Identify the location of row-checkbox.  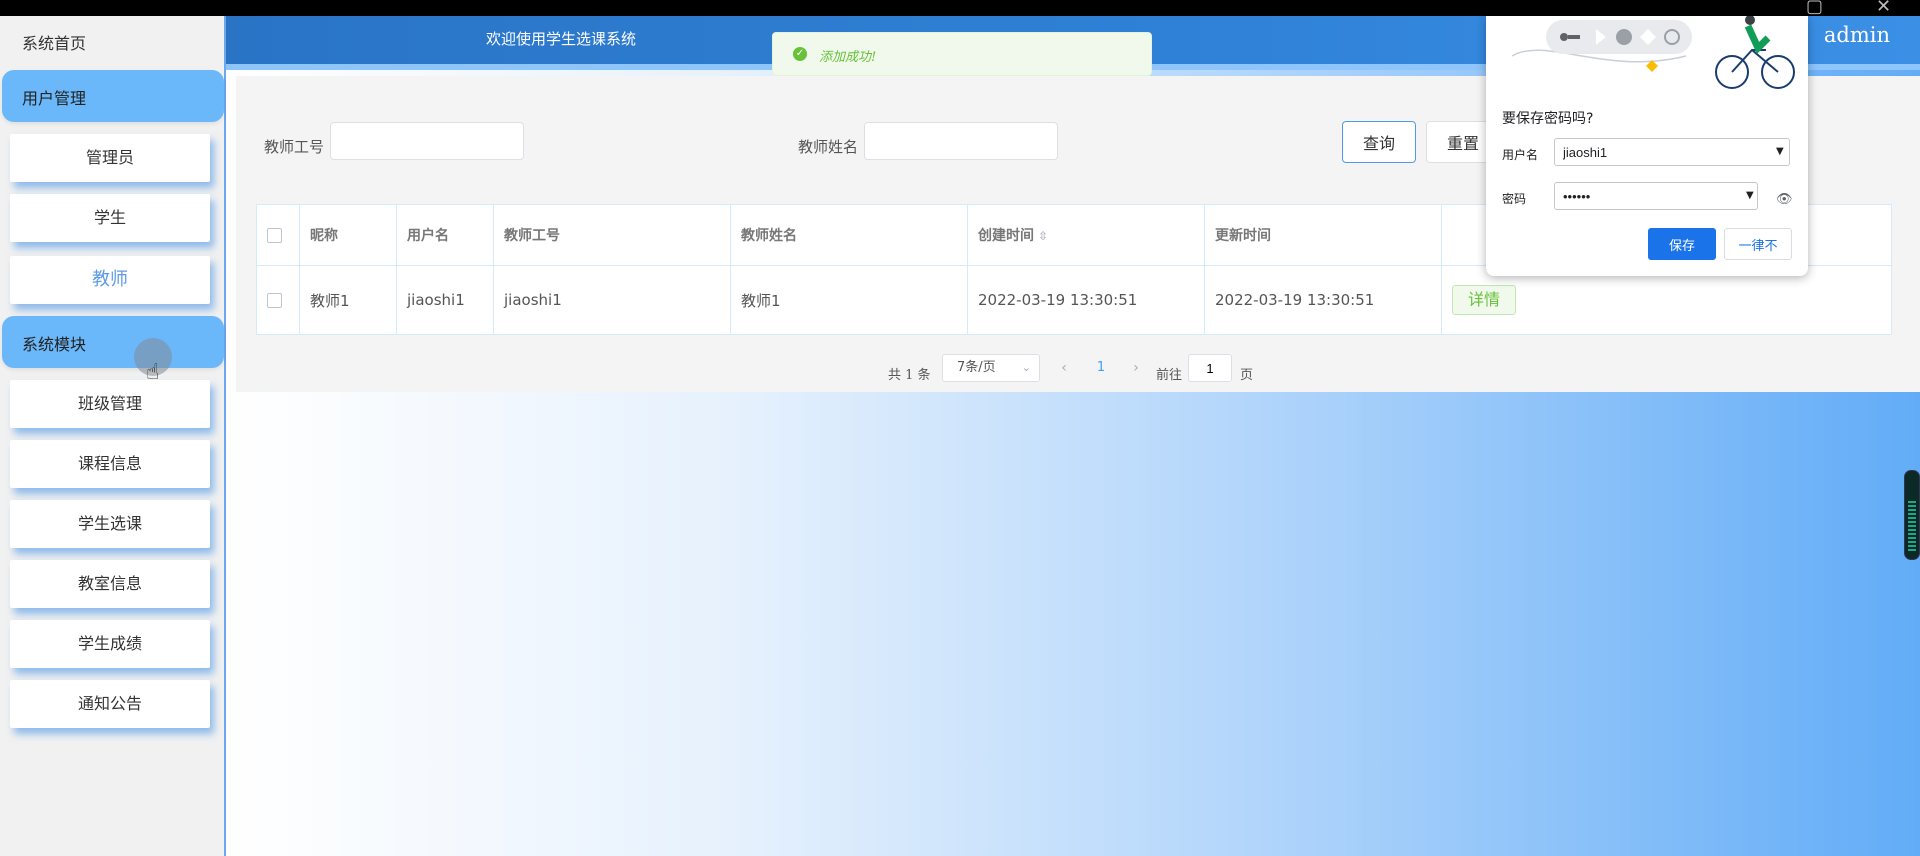
(274, 300).